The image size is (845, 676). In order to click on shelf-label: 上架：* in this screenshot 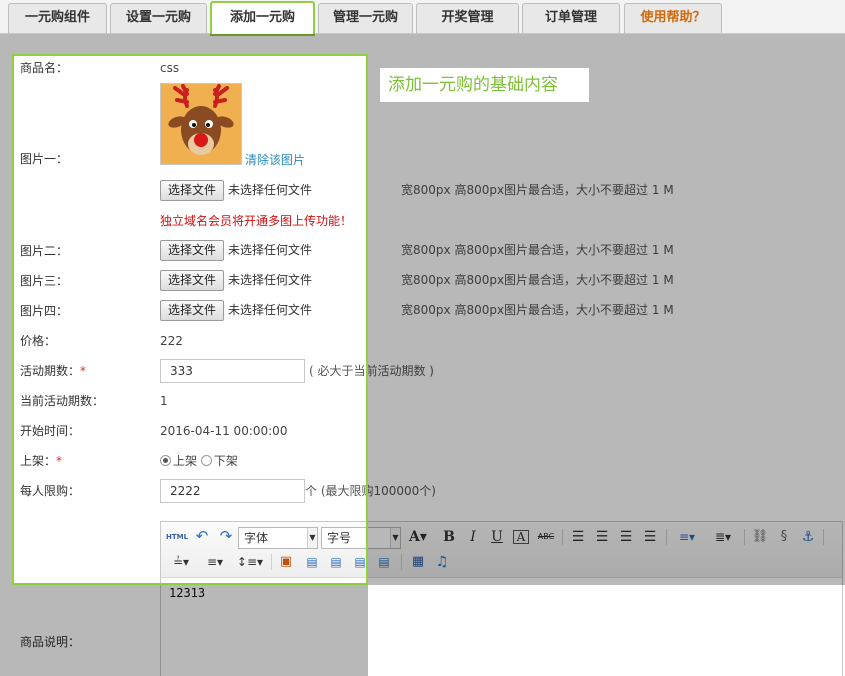, I will do `click(41, 461)`.